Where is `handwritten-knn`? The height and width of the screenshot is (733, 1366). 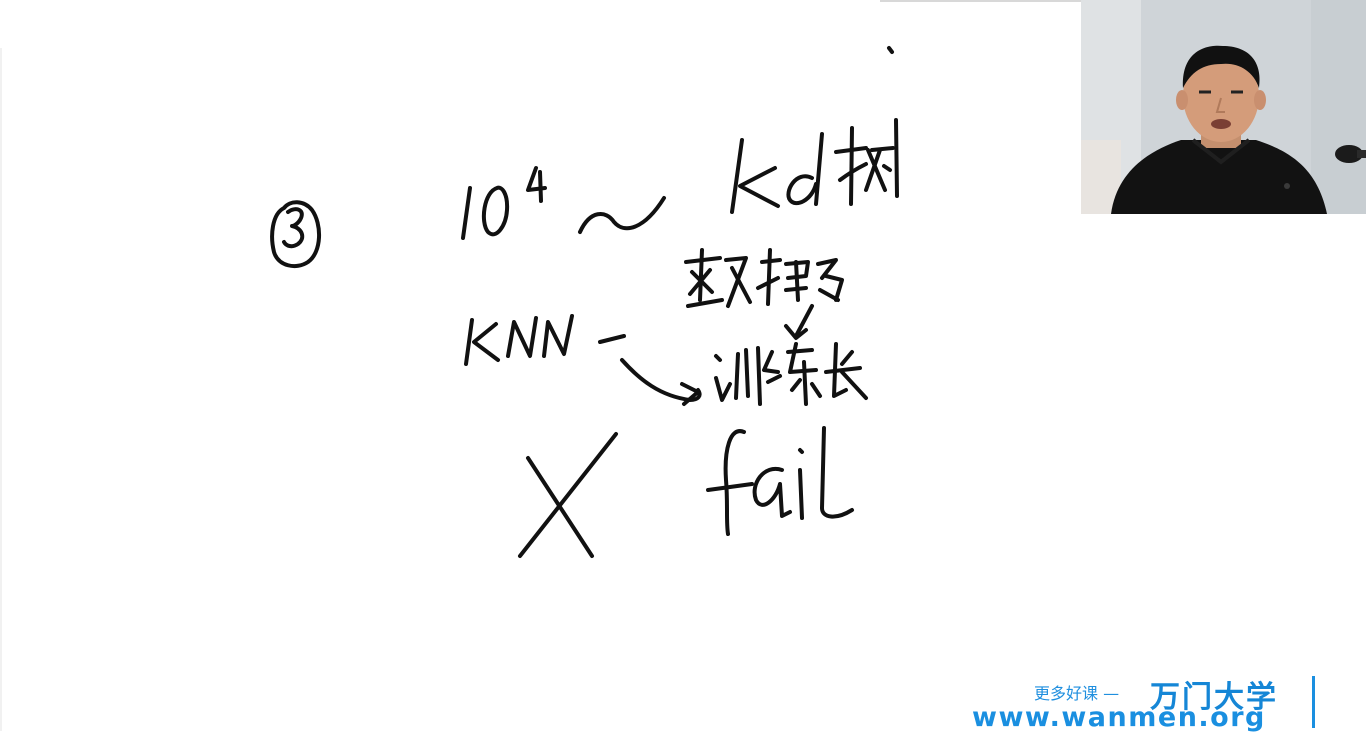
handwritten-knn is located at coordinates (545, 340).